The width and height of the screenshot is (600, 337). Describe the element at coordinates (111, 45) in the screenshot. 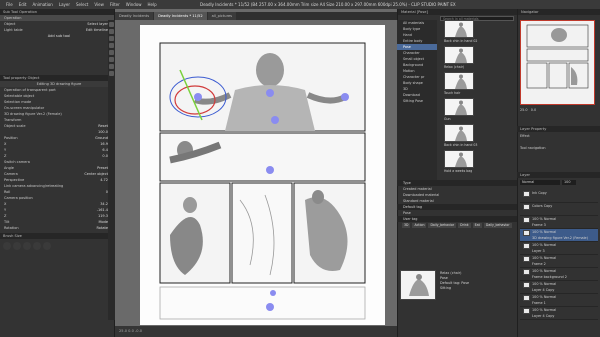

I see `zoom-icon` at that location.